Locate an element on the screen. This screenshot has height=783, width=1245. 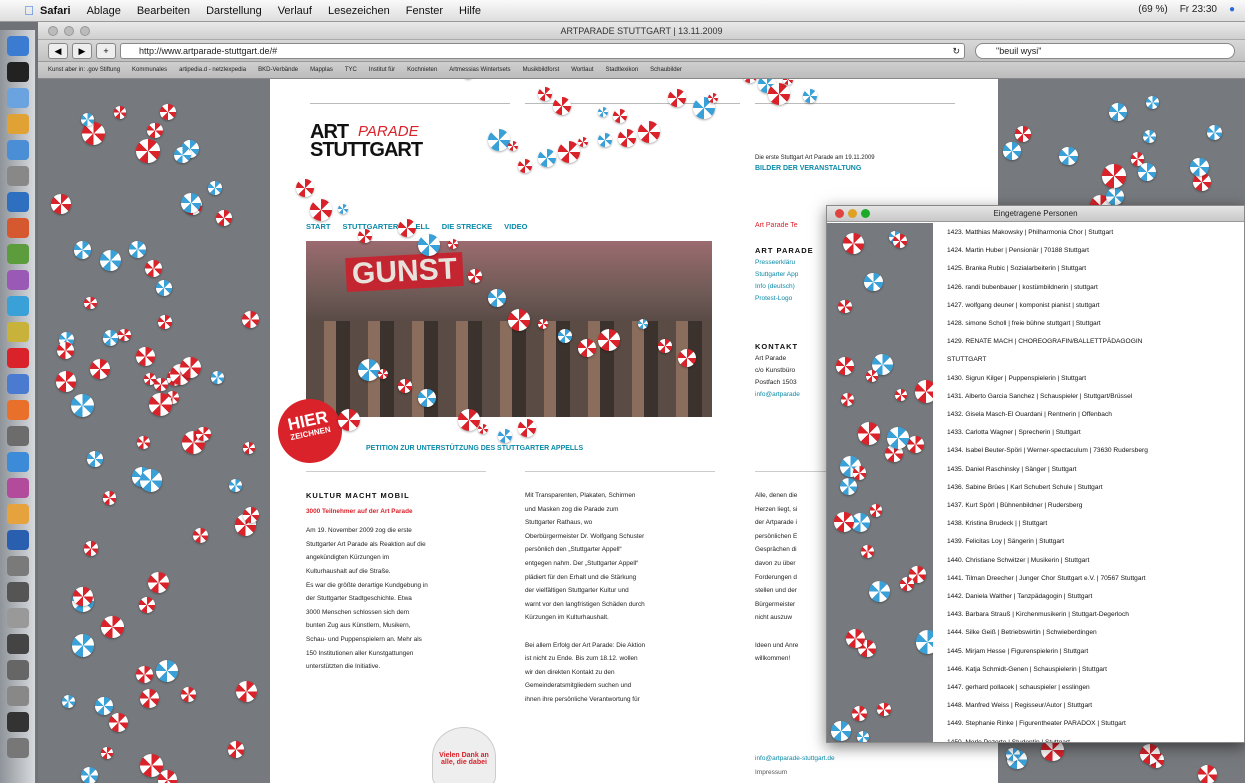
bookmark-item: Kochnieten is located at coordinates (422, 70).